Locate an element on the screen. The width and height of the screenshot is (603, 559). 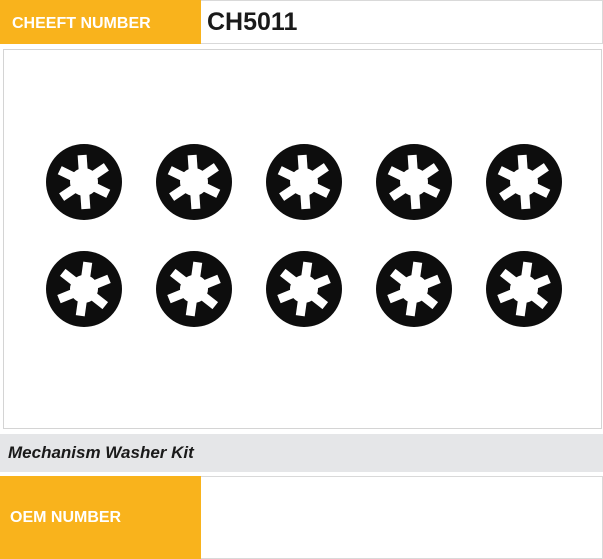
cheeft-number-row: CHEEFT NUMBER CH5011 is located at coordinates (301, 22).